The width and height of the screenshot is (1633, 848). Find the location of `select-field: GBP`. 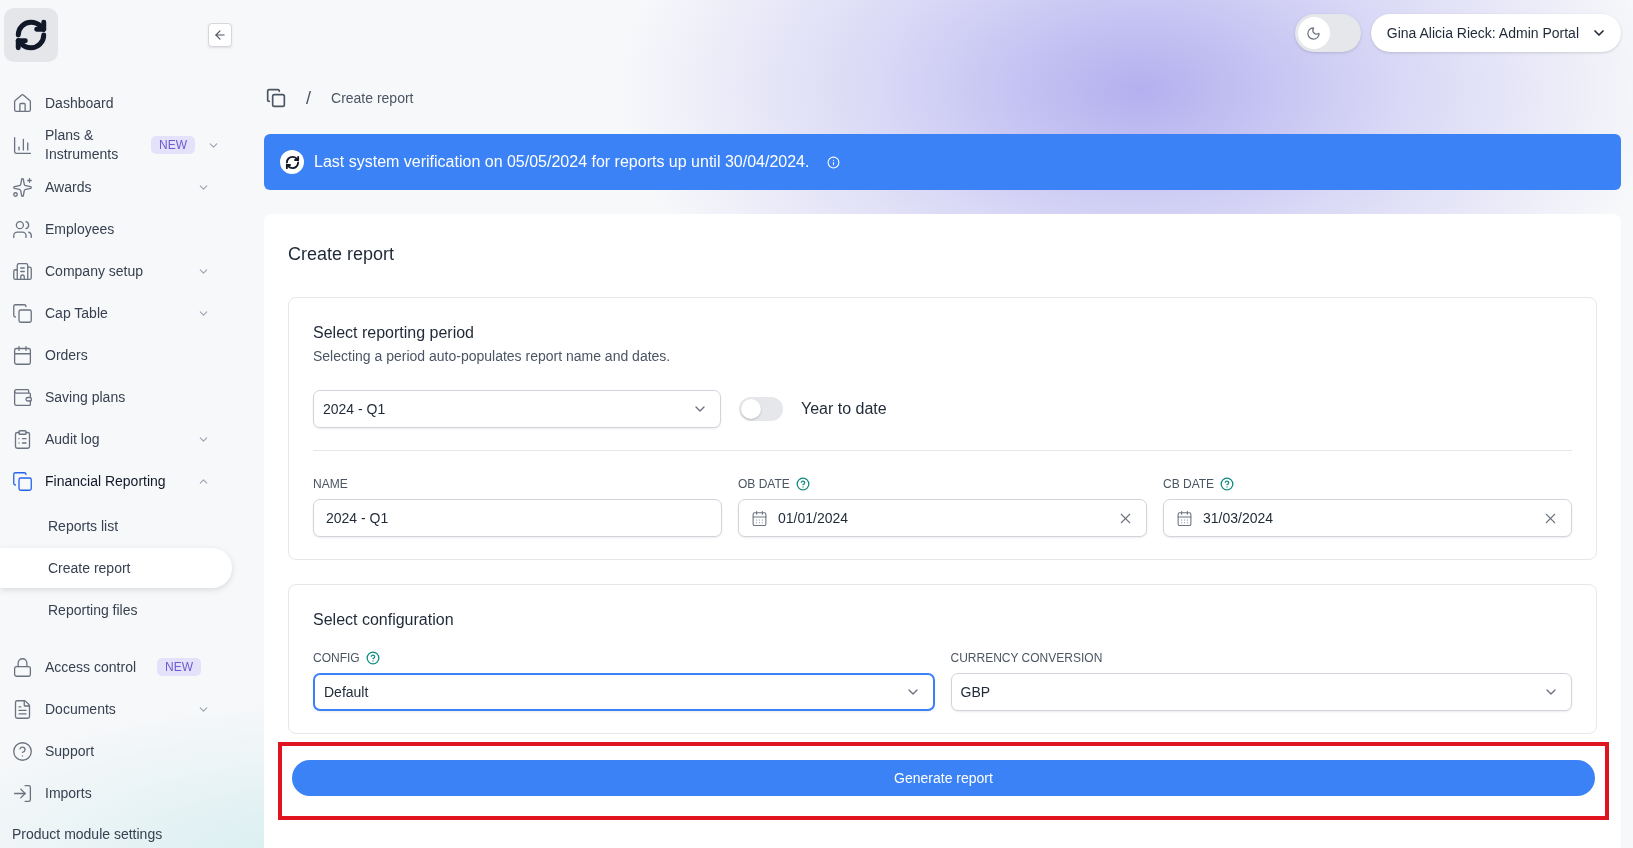

select-field: GBP is located at coordinates (1261, 692).